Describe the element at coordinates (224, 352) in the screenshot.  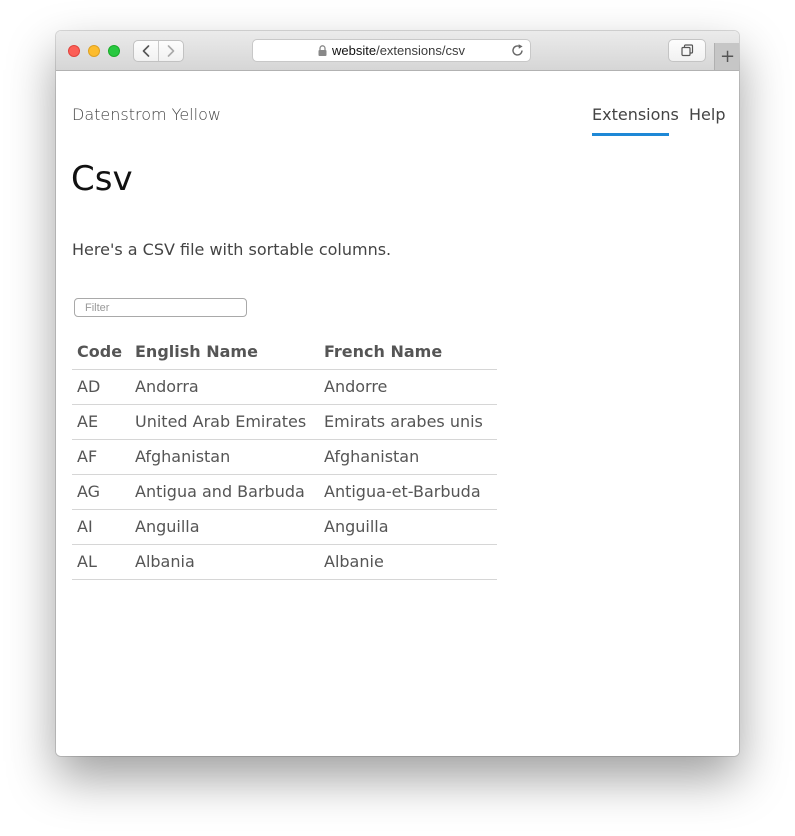
I see `column-header-english-name: English Name` at that location.